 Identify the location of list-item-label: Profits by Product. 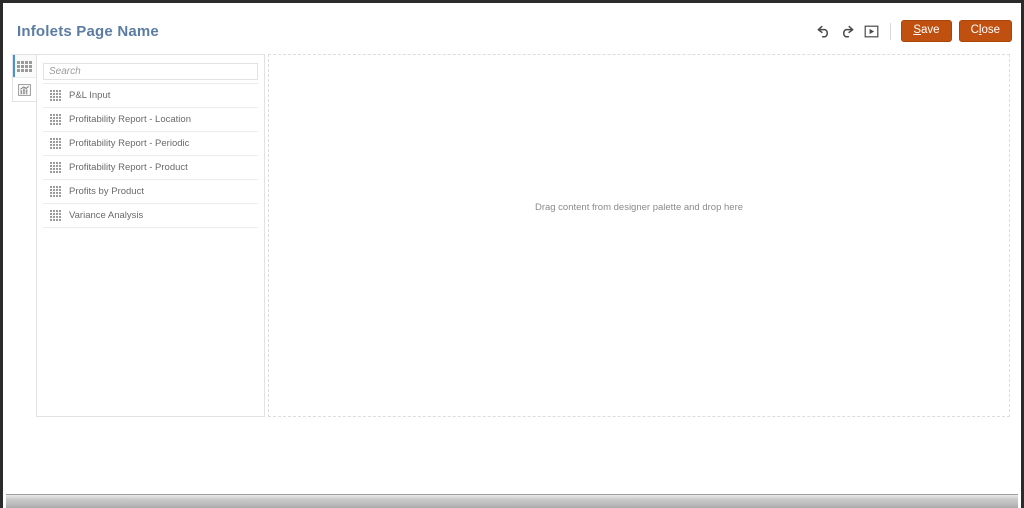
(106, 191).